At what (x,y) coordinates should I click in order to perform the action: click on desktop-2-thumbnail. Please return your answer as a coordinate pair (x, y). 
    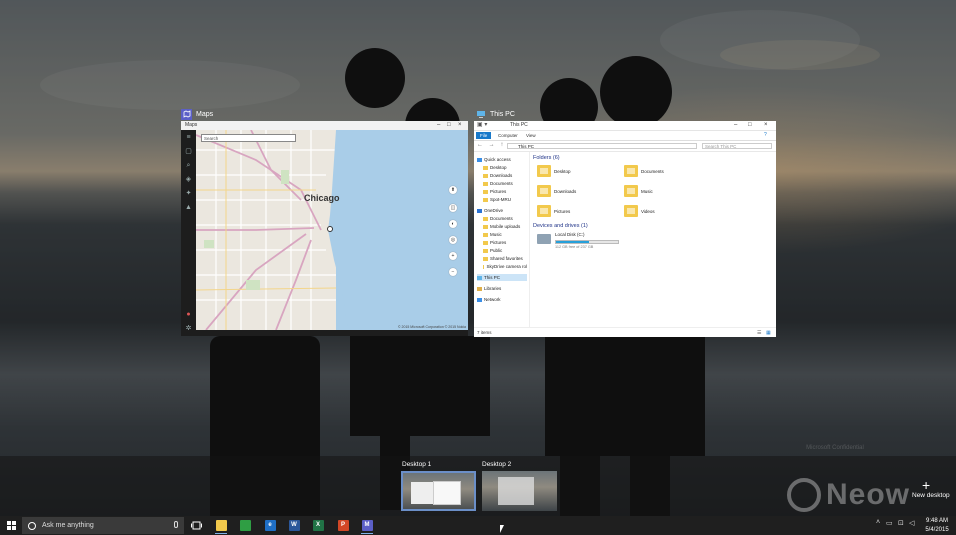
    Looking at the image, I should click on (519, 491).